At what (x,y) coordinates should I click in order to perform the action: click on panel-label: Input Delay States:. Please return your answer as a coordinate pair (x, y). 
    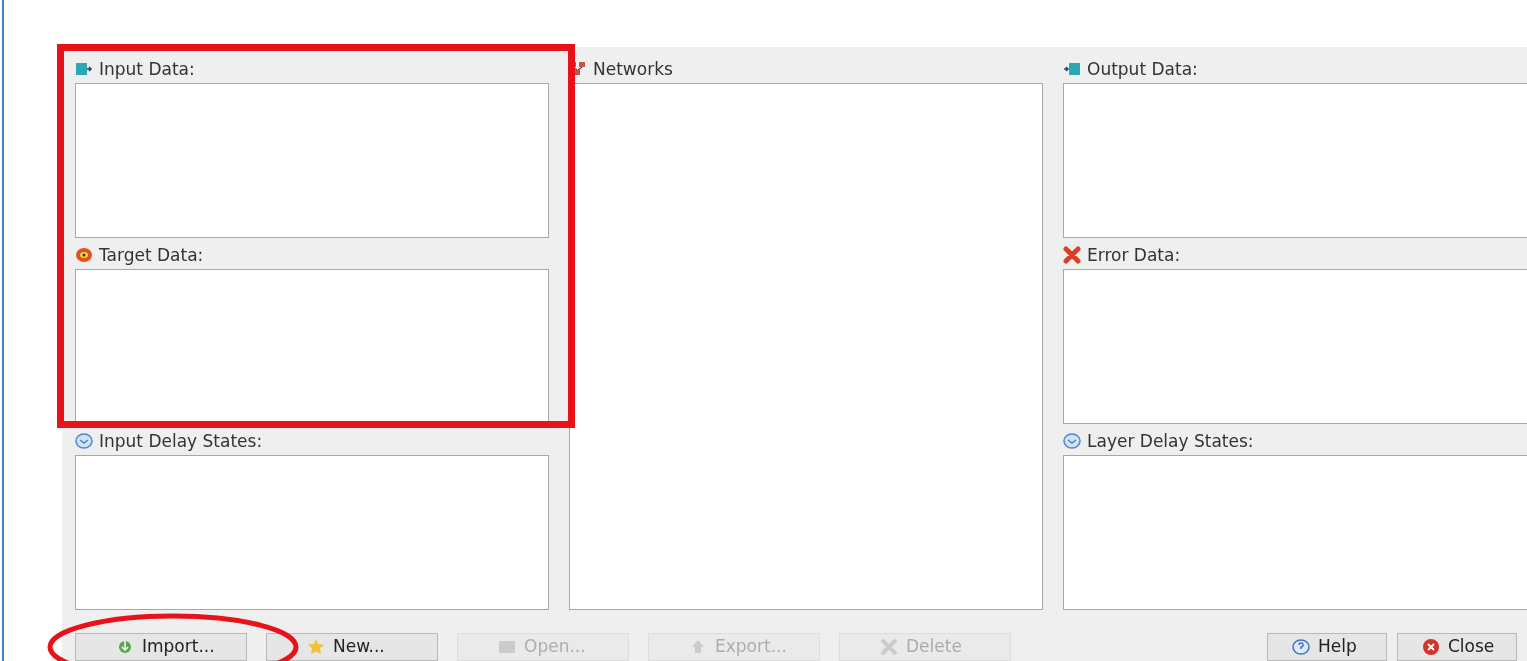
    Looking at the image, I should click on (181, 441).